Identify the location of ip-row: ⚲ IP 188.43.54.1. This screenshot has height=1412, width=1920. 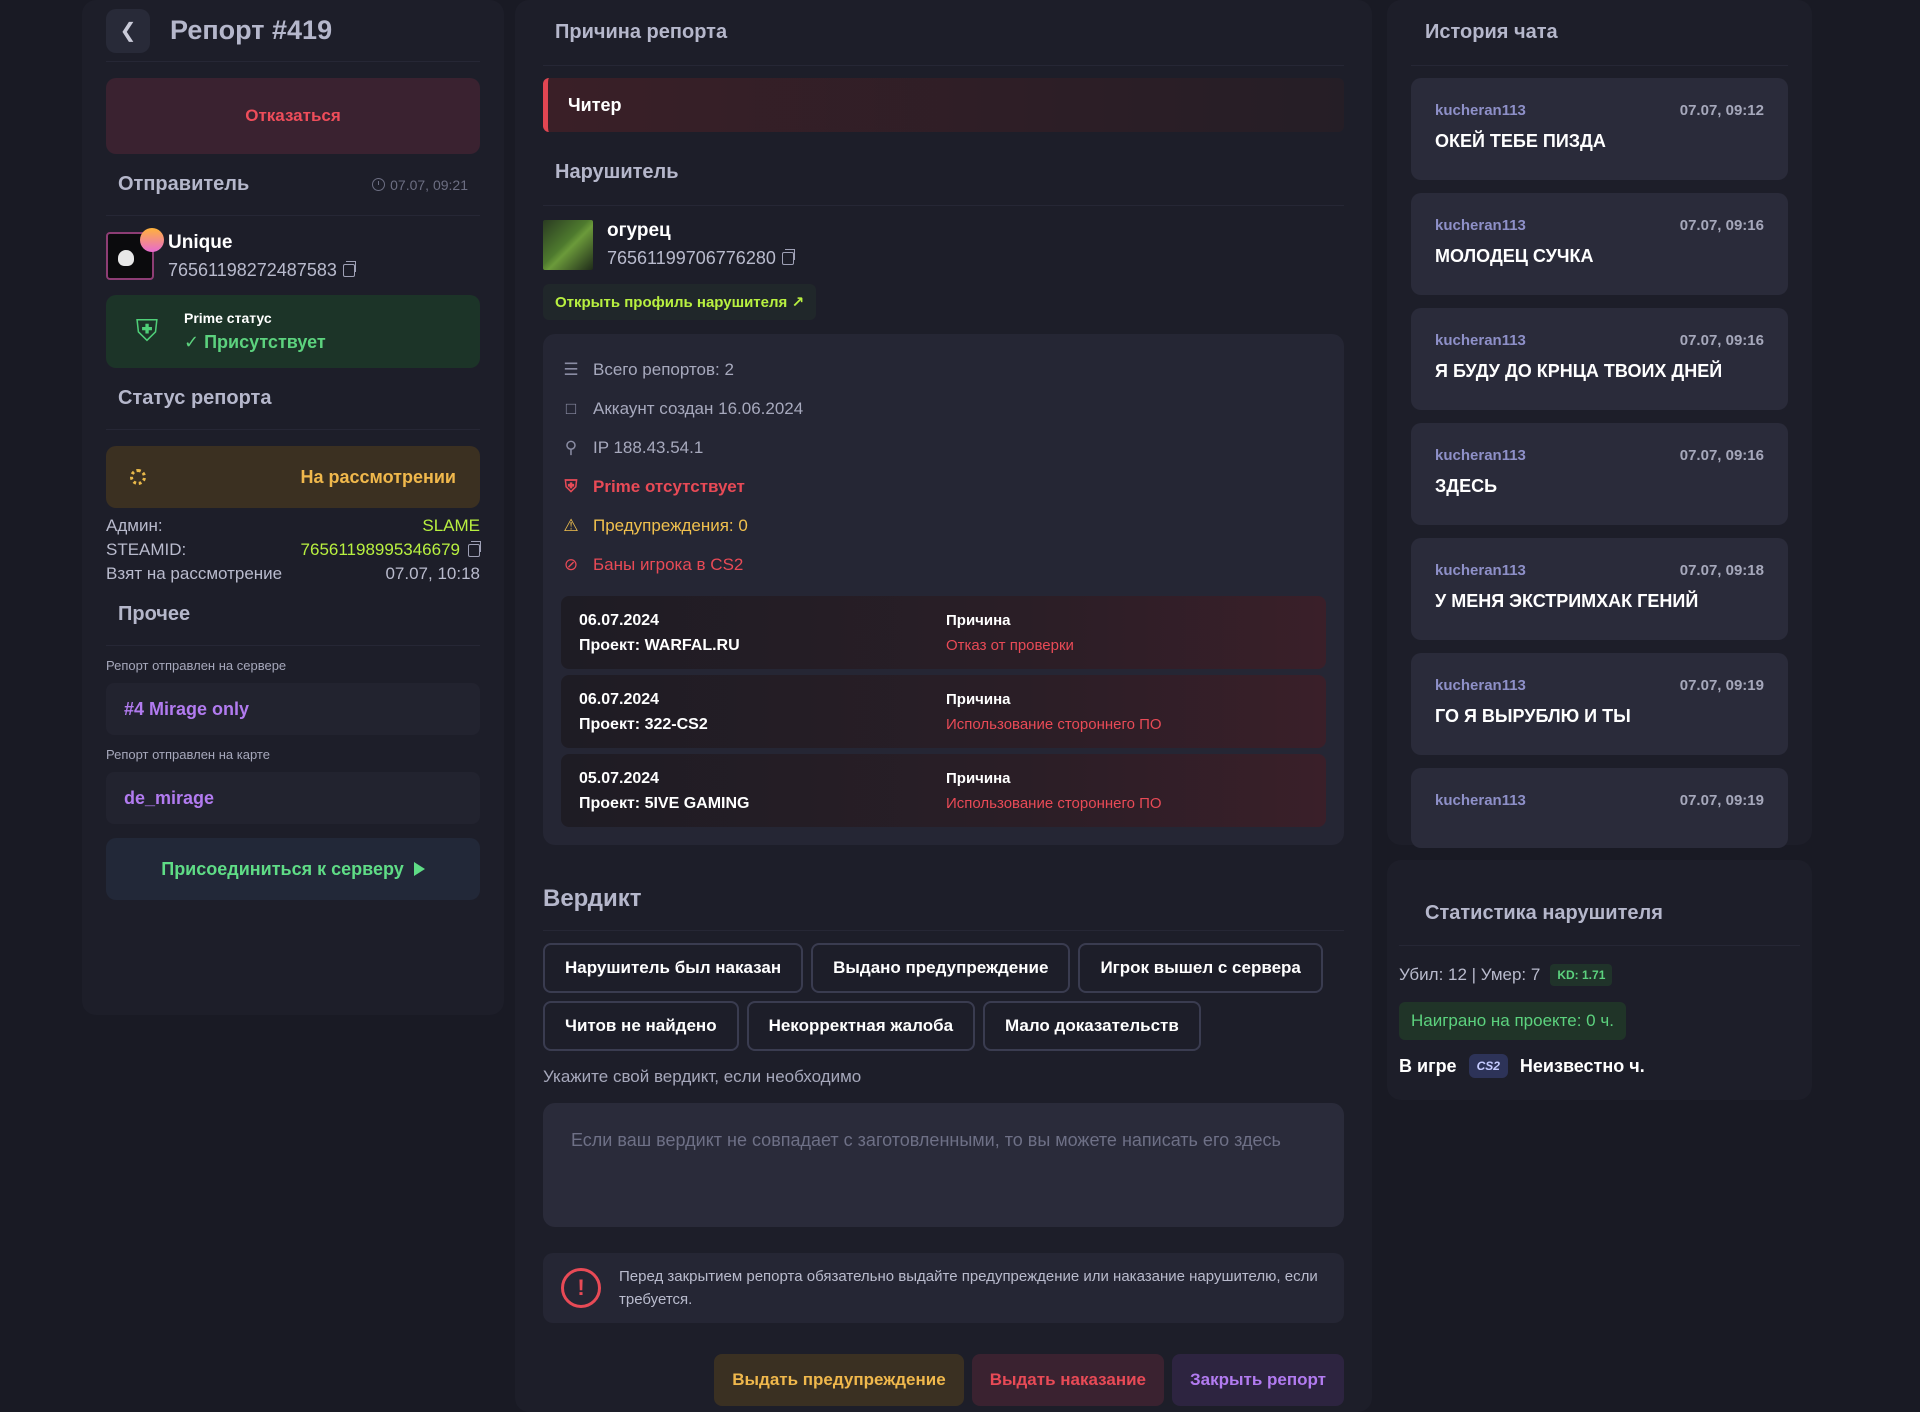
(943, 447).